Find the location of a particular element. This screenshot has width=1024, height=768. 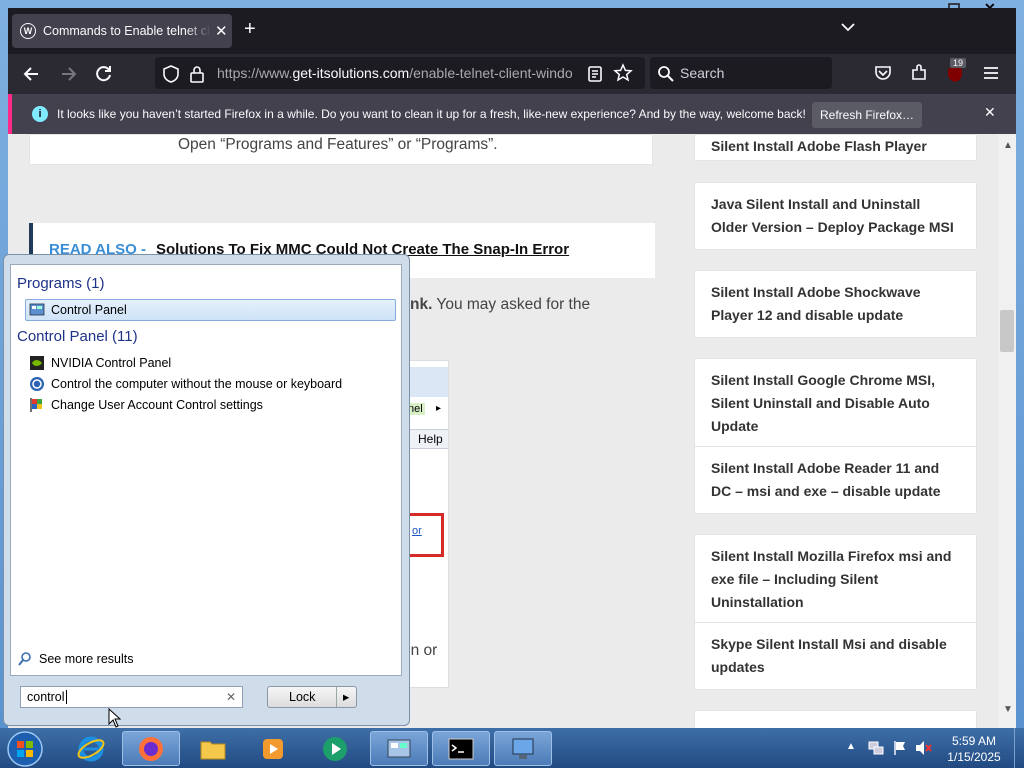

forward-icon is located at coordinates (68, 76).